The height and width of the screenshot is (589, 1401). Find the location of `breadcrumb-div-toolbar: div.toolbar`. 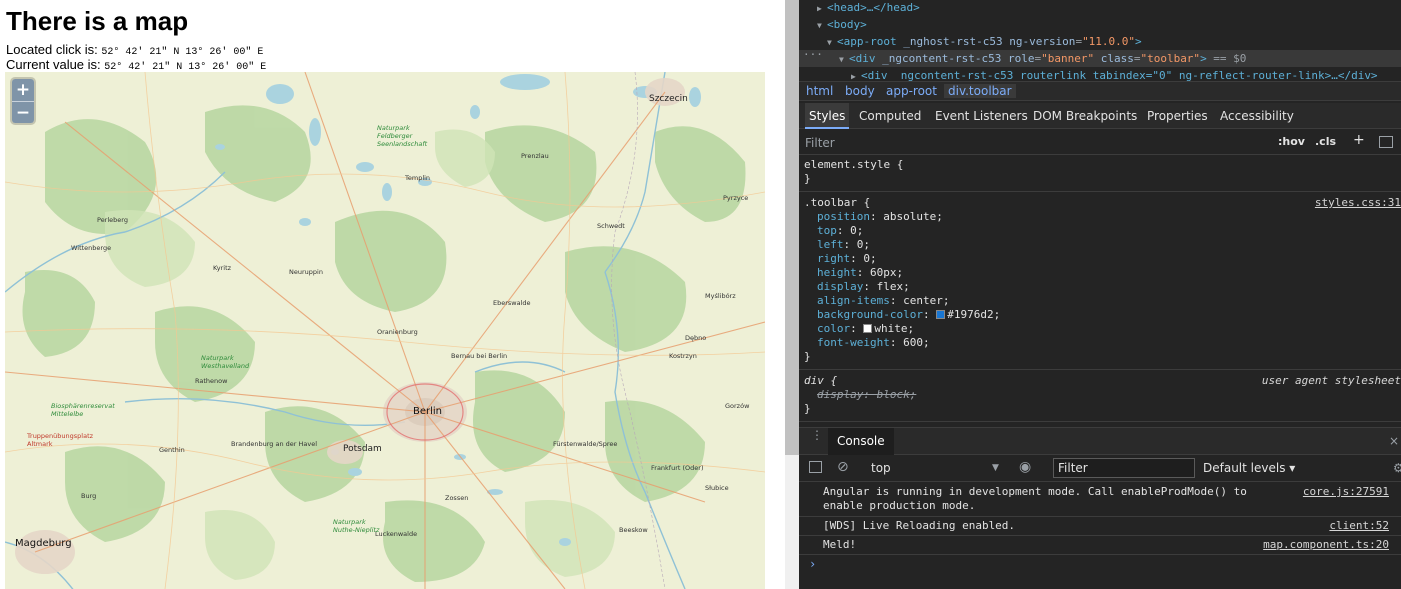

breadcrumb-div-toolbar: div.toolbar is located at coordinates (980, 91).